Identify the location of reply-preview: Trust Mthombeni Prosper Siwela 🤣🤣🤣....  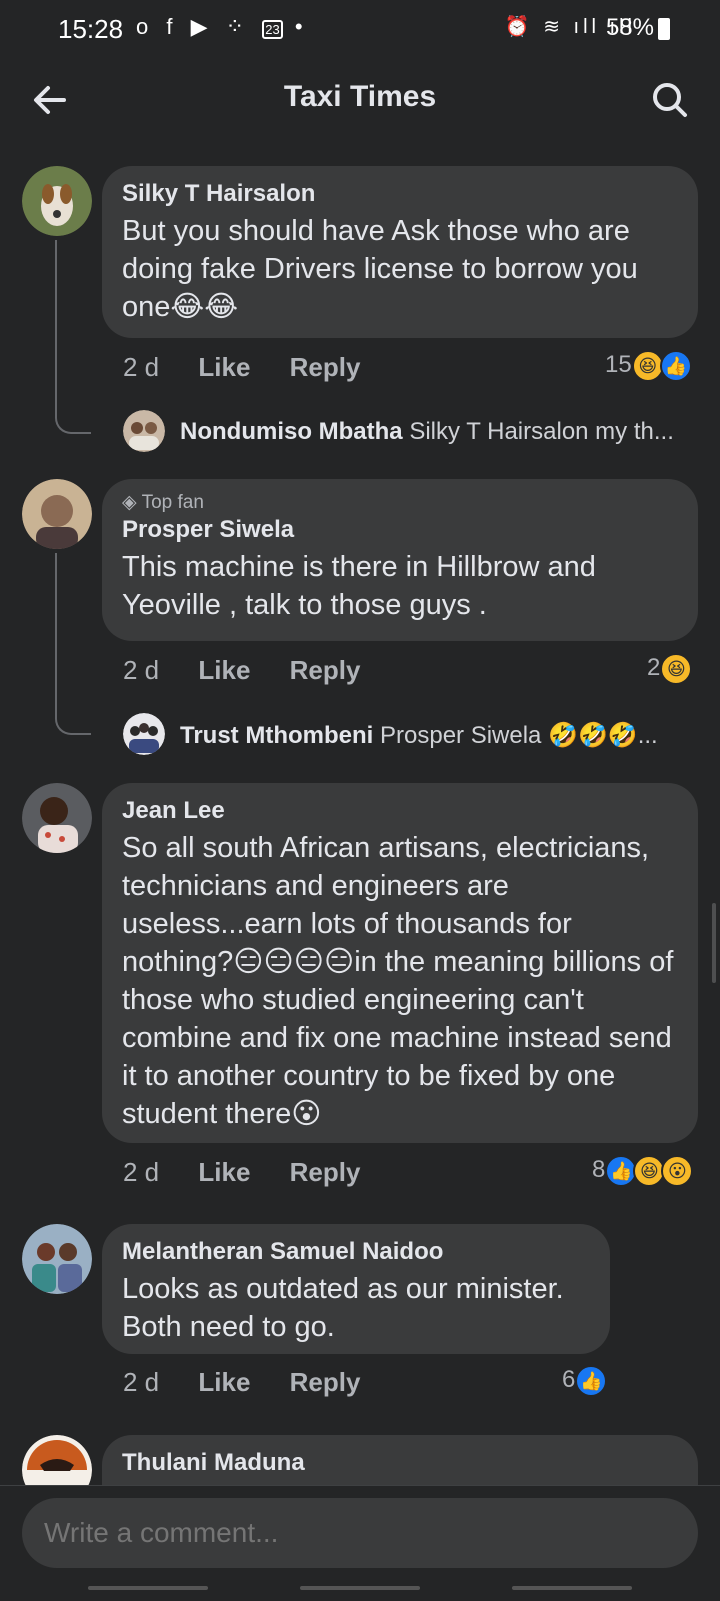
(419, 735).